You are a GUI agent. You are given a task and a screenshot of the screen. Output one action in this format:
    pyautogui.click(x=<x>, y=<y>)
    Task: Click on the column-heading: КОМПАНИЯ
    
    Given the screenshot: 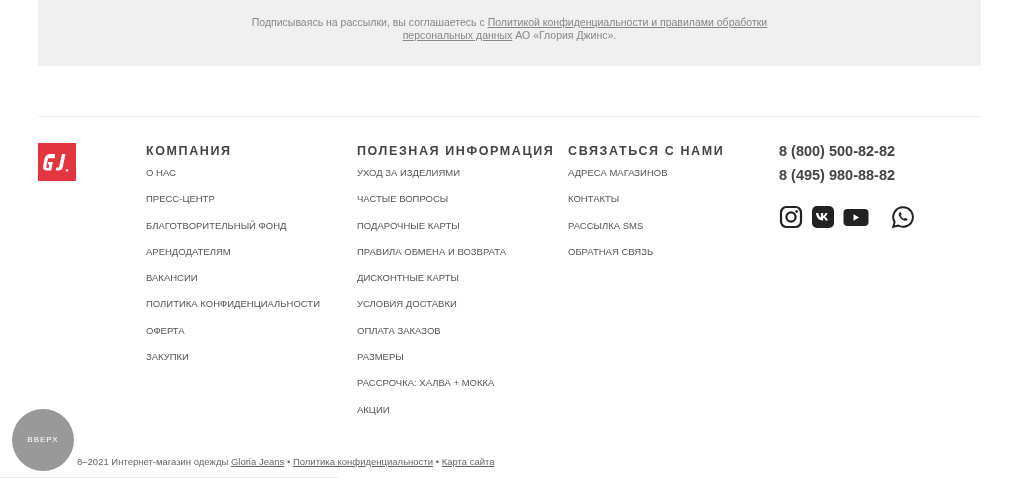 What is the action you would take?
    pyautogui.click(x=189, y=151)
    